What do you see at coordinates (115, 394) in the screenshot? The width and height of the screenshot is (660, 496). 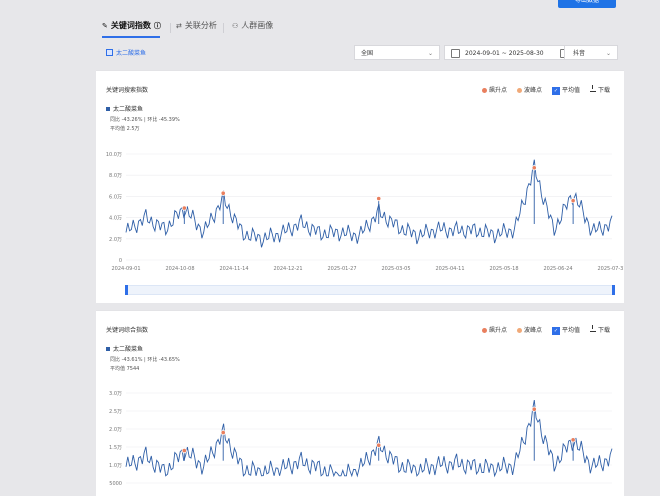 I see `y-tick-label: 3.0万` at bounding box center [115, 394].